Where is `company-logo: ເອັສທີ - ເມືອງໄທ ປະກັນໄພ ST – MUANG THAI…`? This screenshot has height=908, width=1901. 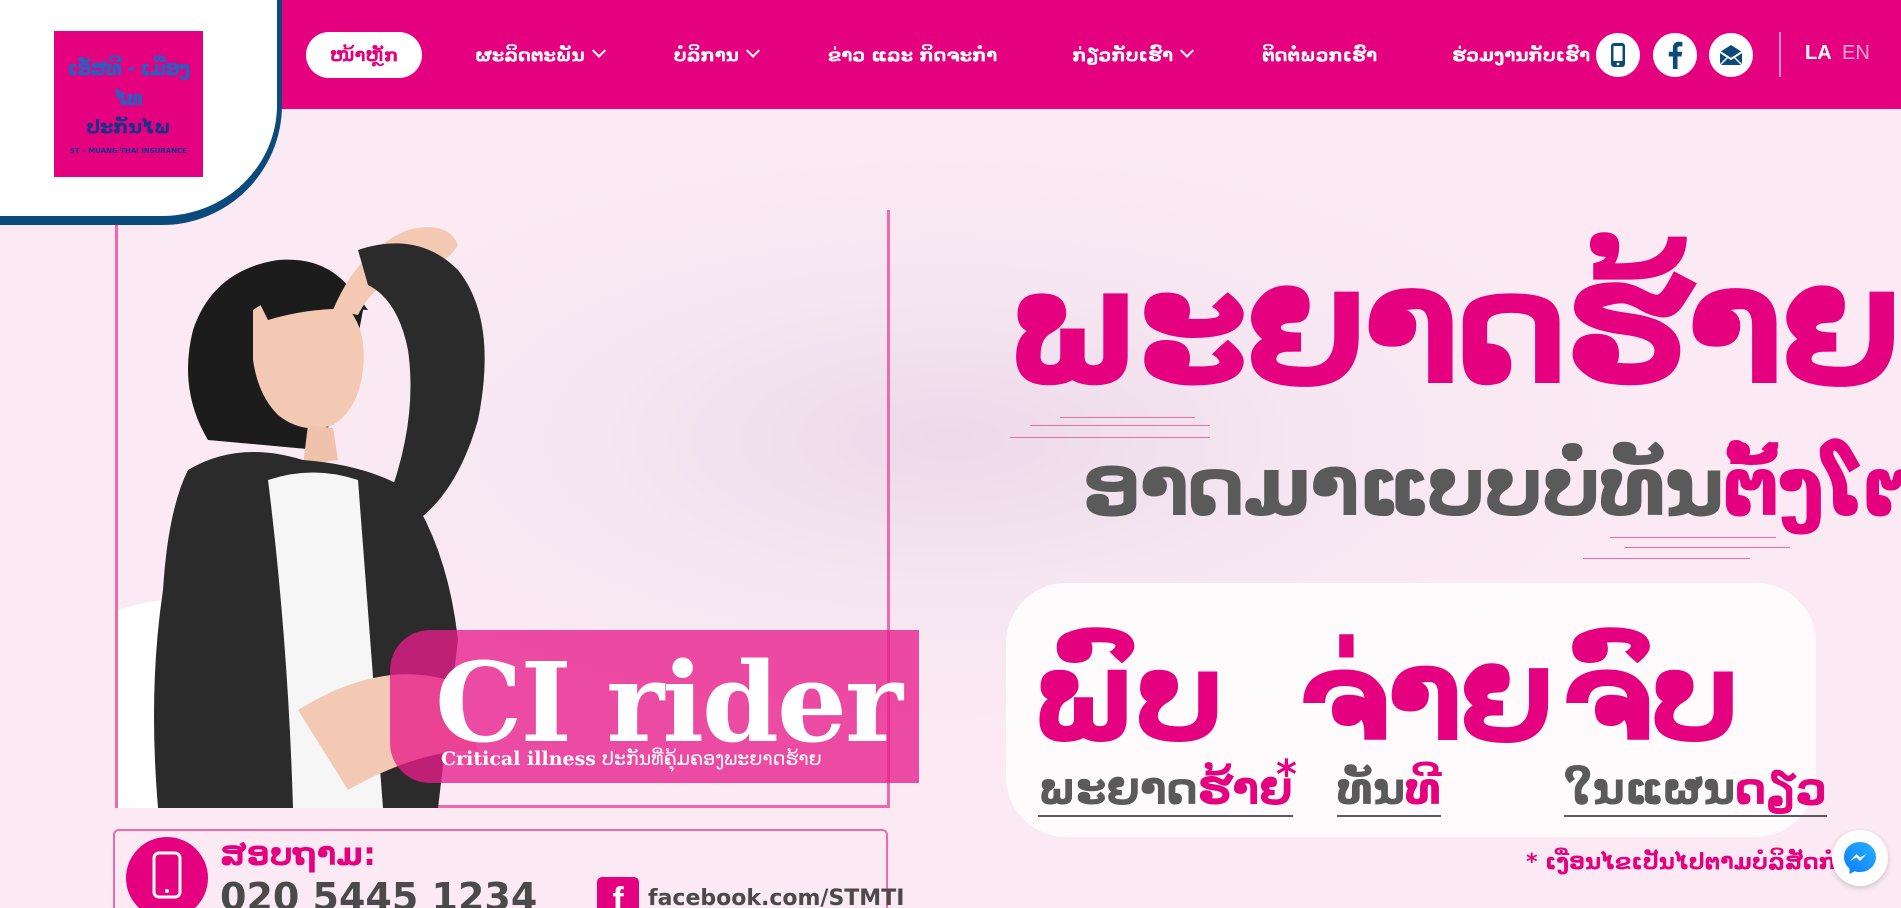
company-logo: ເອັສທີ - ເມືອງໄທ ປະກັນໄພ ST – MUANG THAI… is located at coordinates (128, 104).